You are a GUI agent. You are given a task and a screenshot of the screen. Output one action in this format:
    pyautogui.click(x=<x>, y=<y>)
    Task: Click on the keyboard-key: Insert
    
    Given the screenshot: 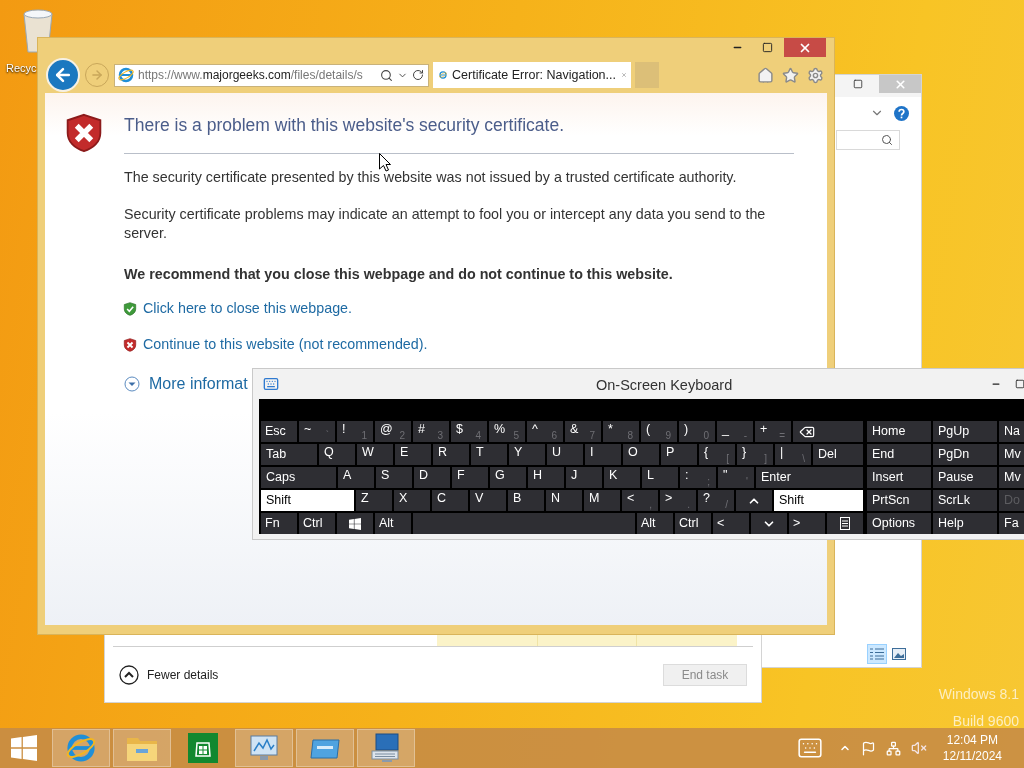 What is the action you would take?
    pyautogui.click(x=899, y=477)
    